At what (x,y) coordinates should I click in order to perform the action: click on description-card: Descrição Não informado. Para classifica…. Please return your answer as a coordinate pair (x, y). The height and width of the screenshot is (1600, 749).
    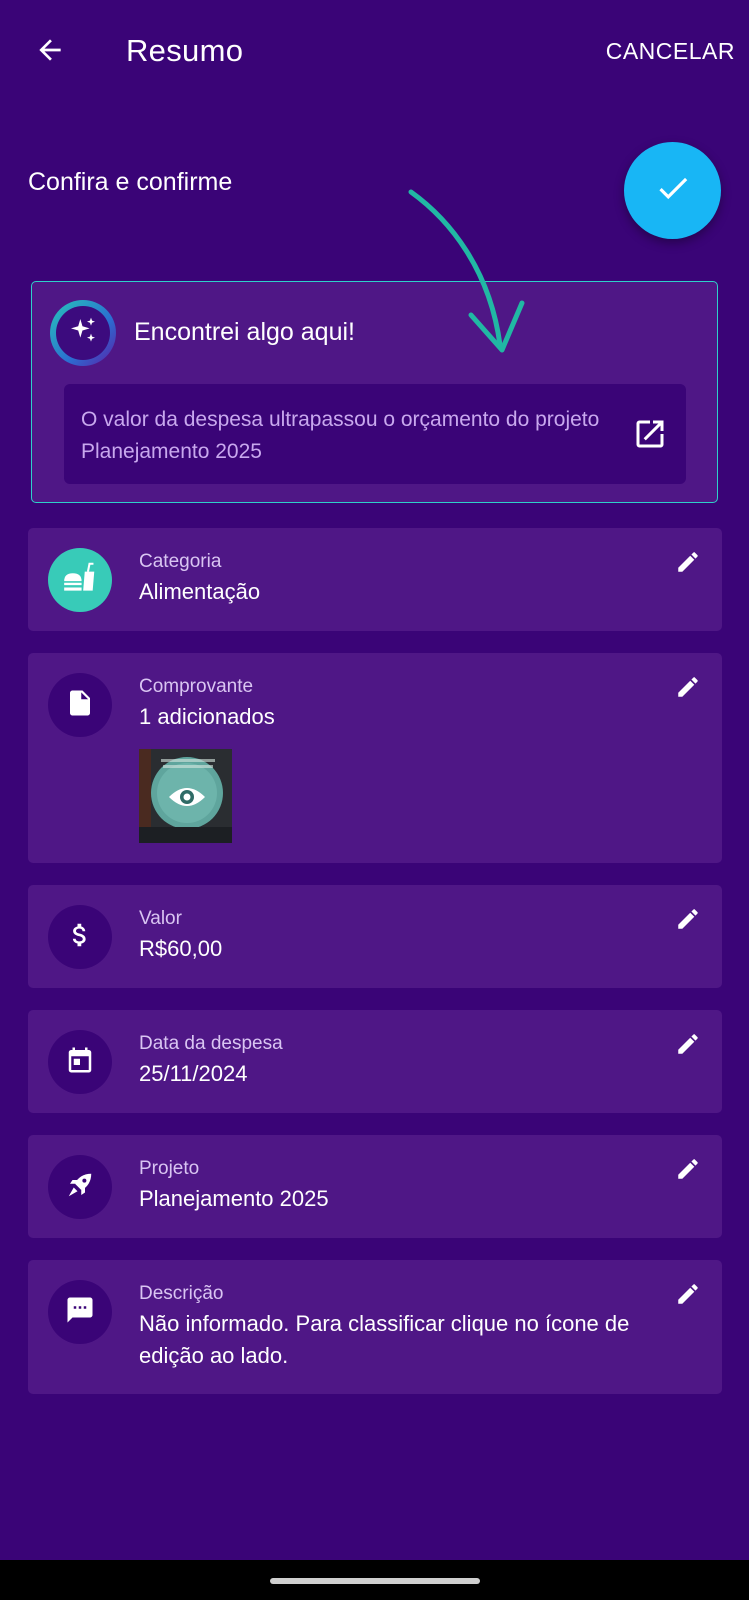
    Looking at the image, I should click on (375, 1327).